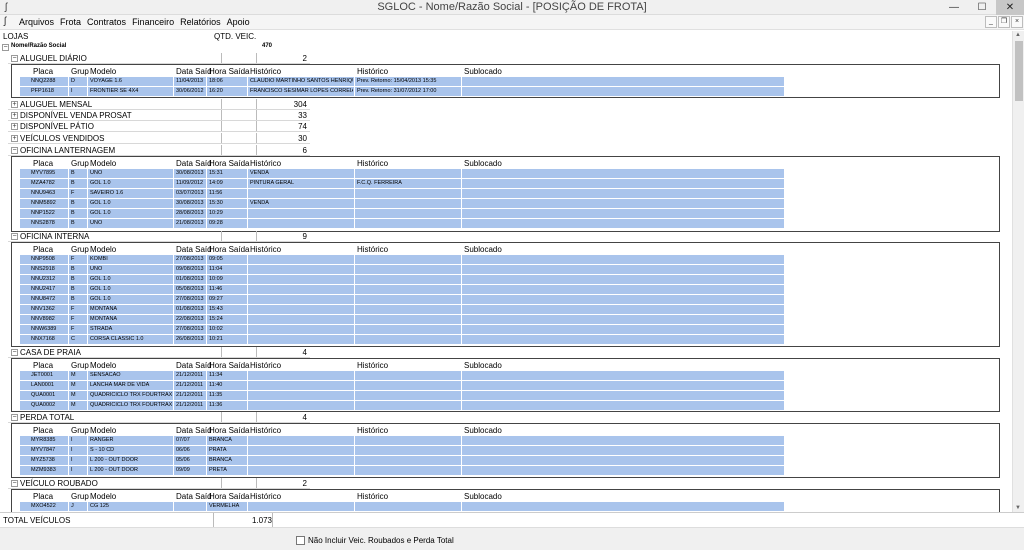 This screenshot has height=550, width=1024. What do you see at coordinates (982, 7) in the screenshot?
I see `maximize-button: ☐` at bounding box center [982, 7].